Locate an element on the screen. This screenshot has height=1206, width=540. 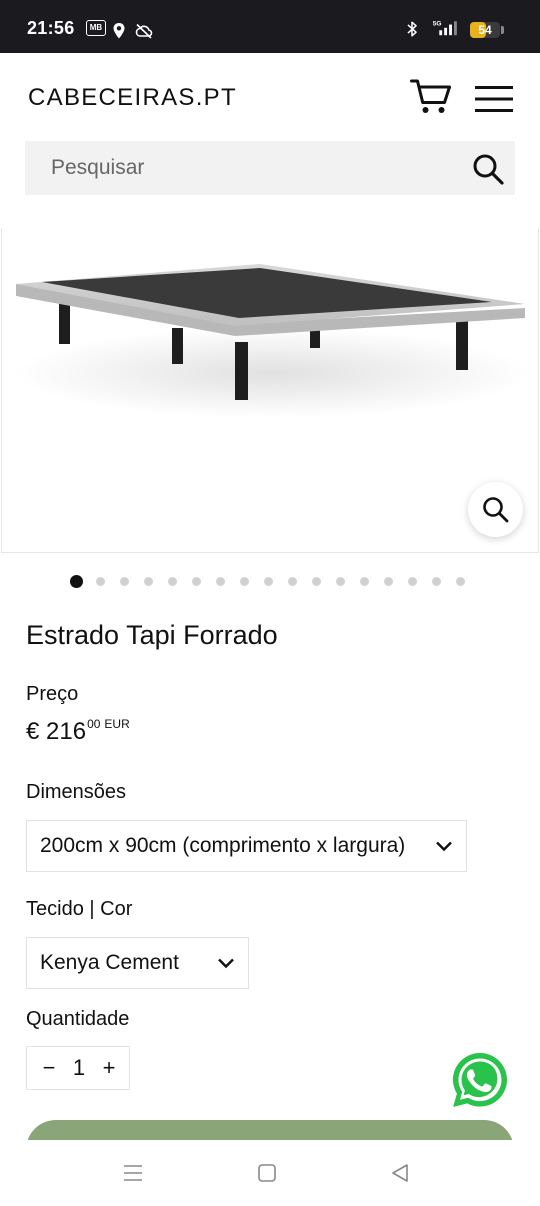
dimensions-value: 200cm x 90cm (comprimento x largura) is located at coordinates (223, 845).